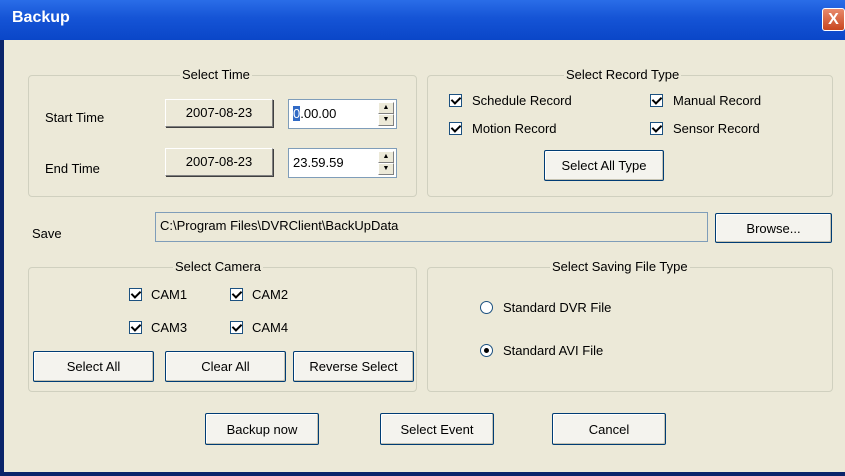  I want to click on save-path-field: C:\Program Files\DVRClient\BackUpData, so click(431, 227).